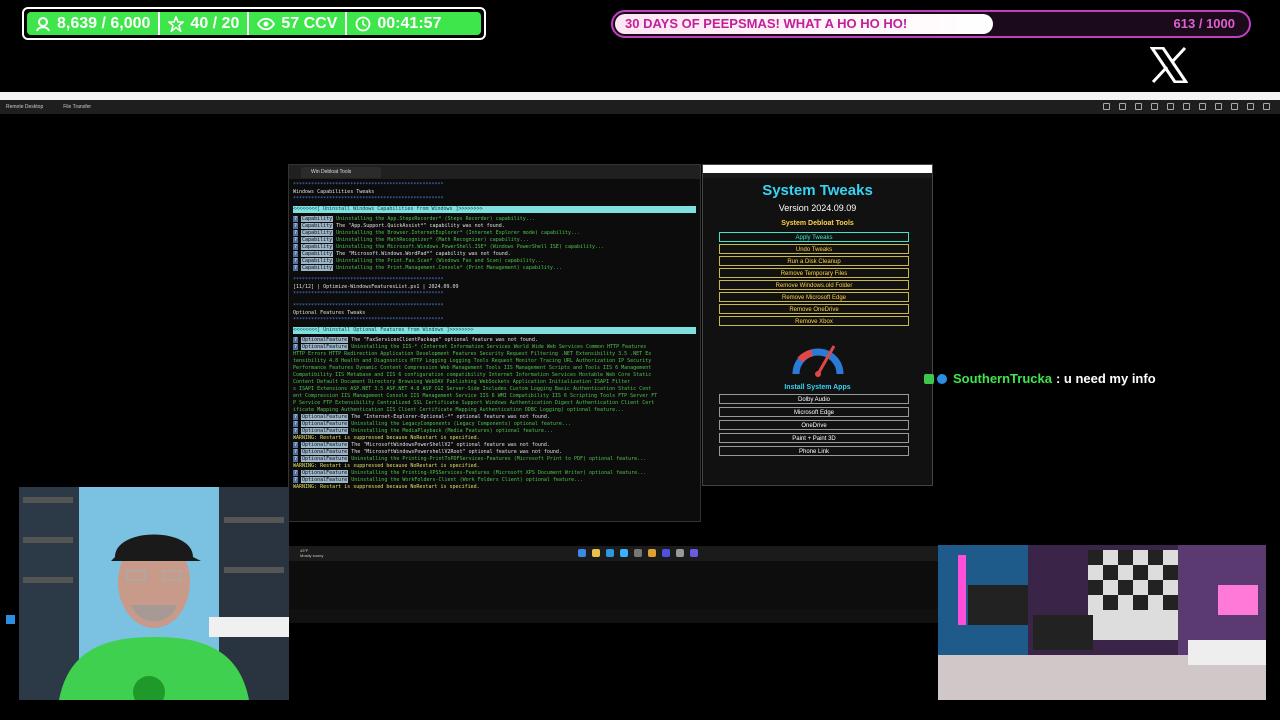  What do you see at coordinates (582, 553) in the screenshot?
I see `start-icon` at bounding box center [582, 553].